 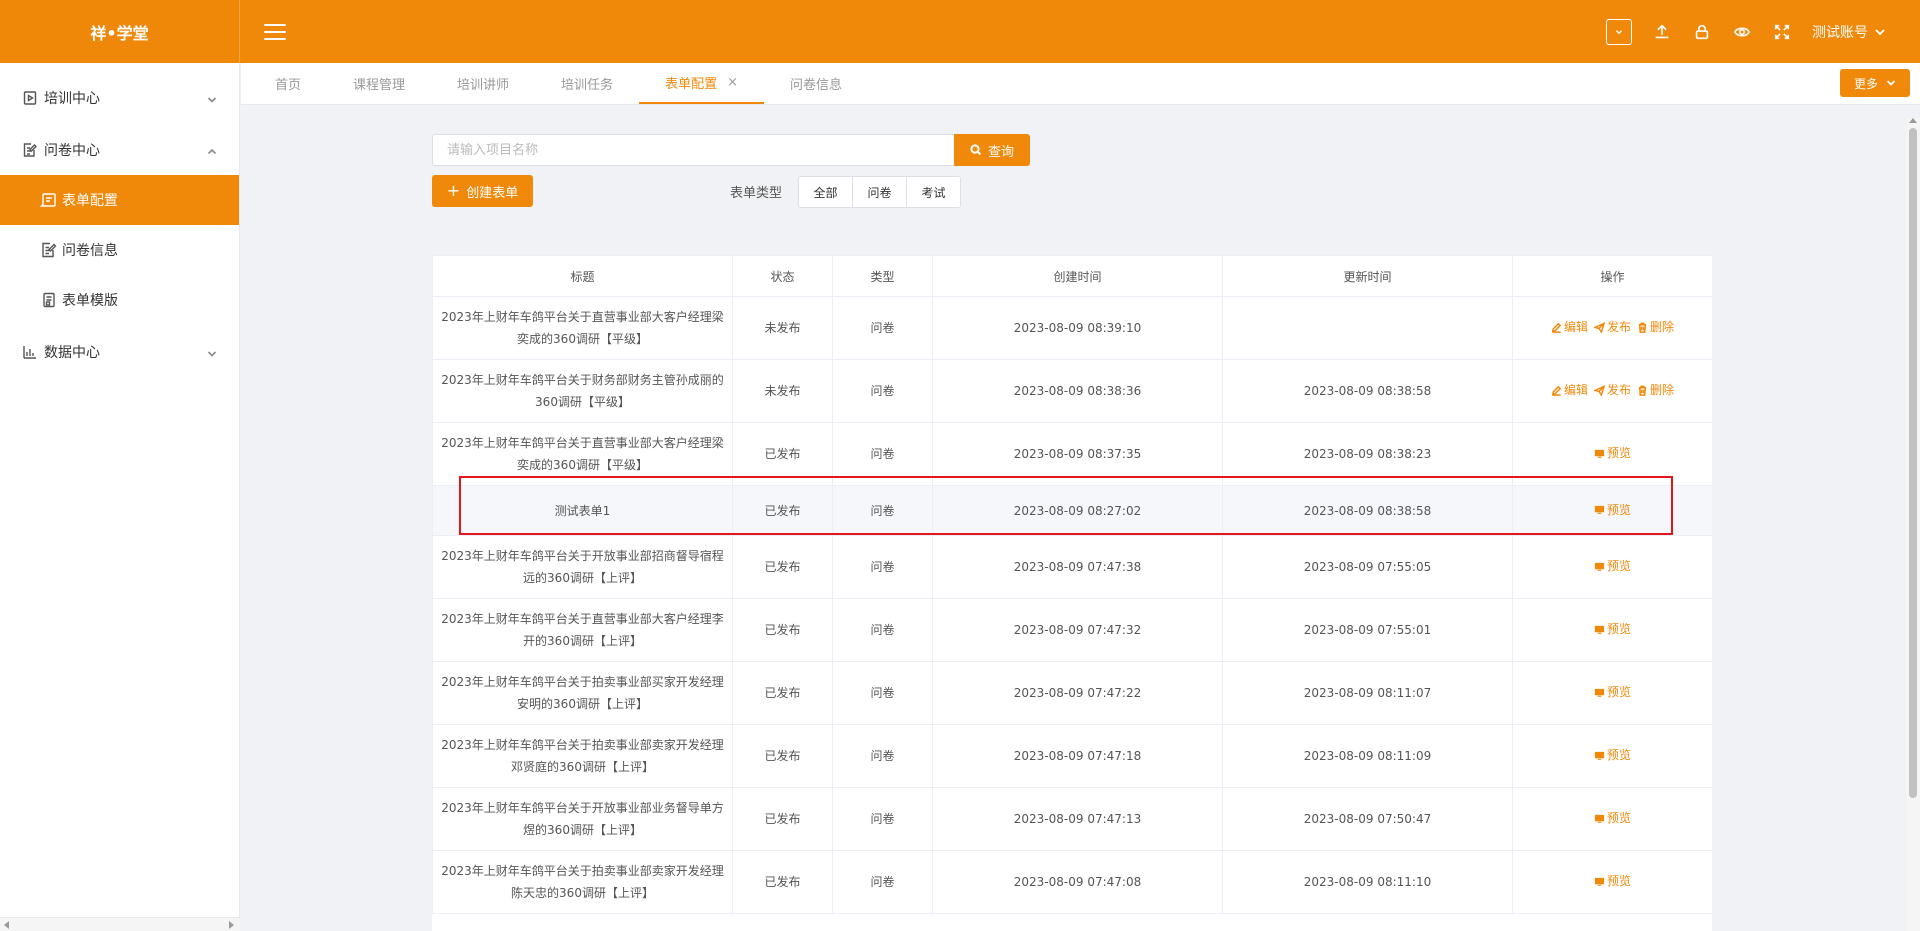 I want to click on filter-exam-button: 考试, so click(x=933, y=192).